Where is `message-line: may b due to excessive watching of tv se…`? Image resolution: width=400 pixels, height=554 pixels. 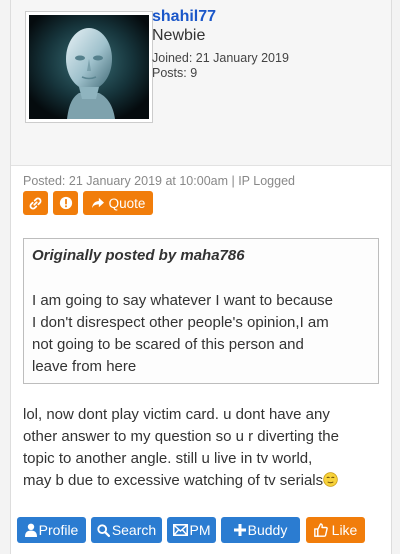
message-line: may b due to excessive watching of tv se… is located at coordinates (173, 480).